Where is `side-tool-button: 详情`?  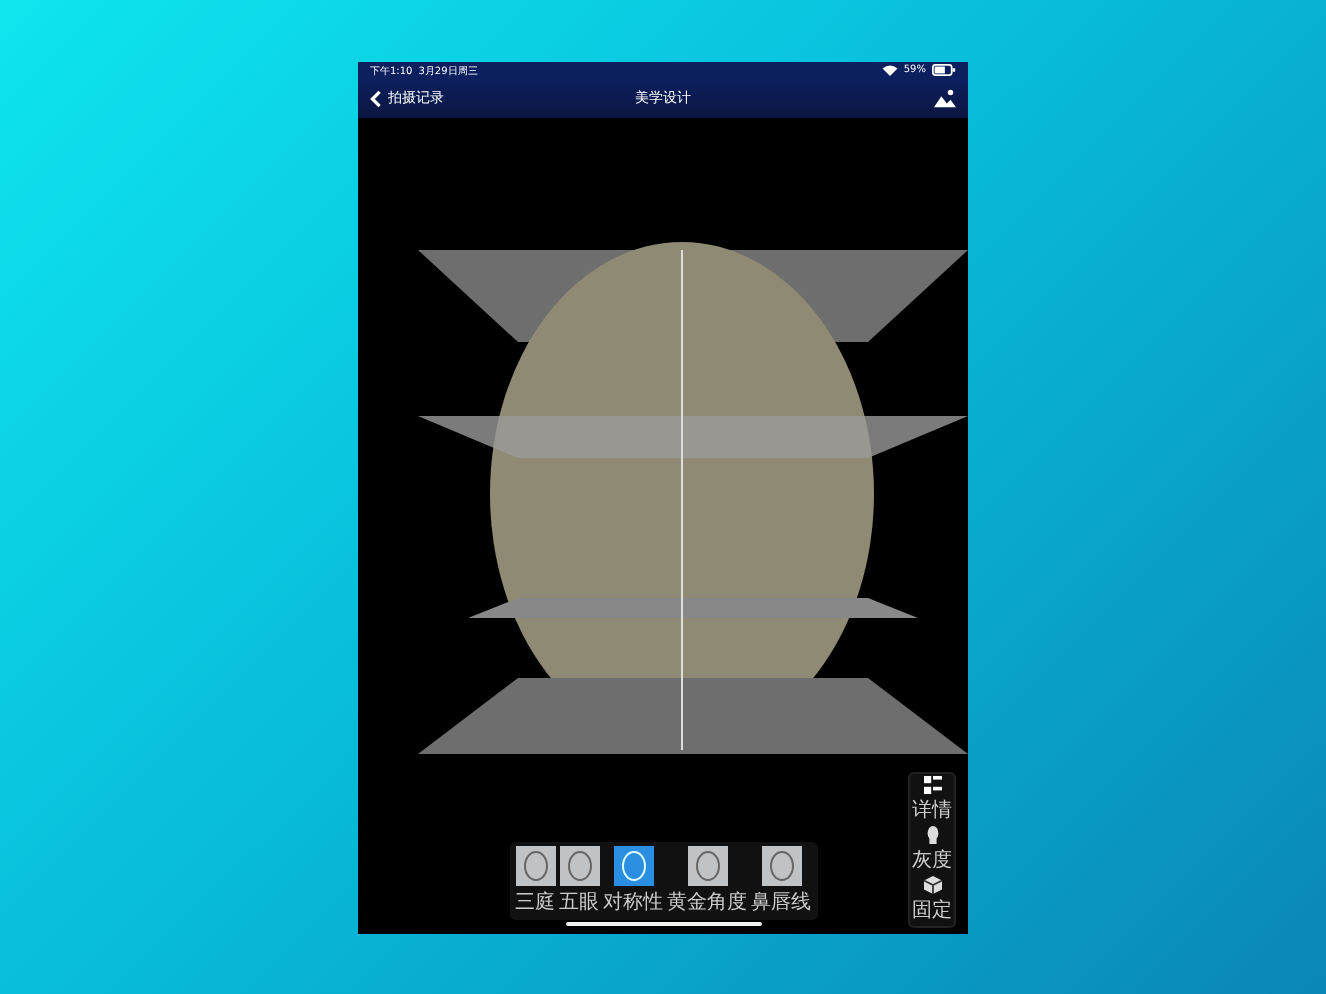
side-tool-button: 详情 is located at coordinates (932, 799).